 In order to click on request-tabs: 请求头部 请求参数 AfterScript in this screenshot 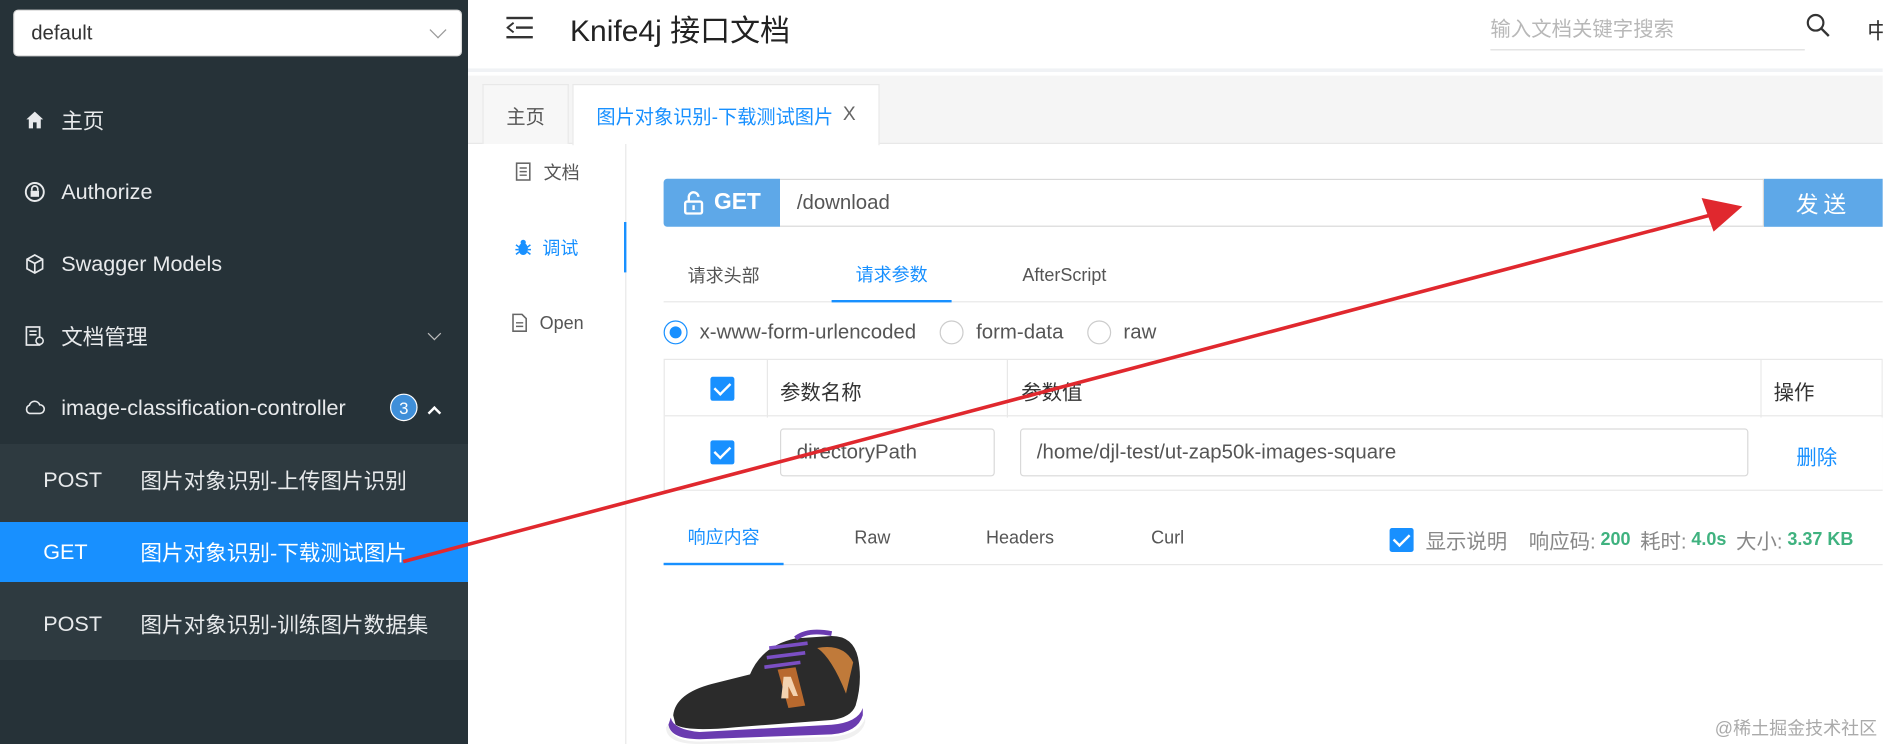, I will do `click(1273, 275)`.